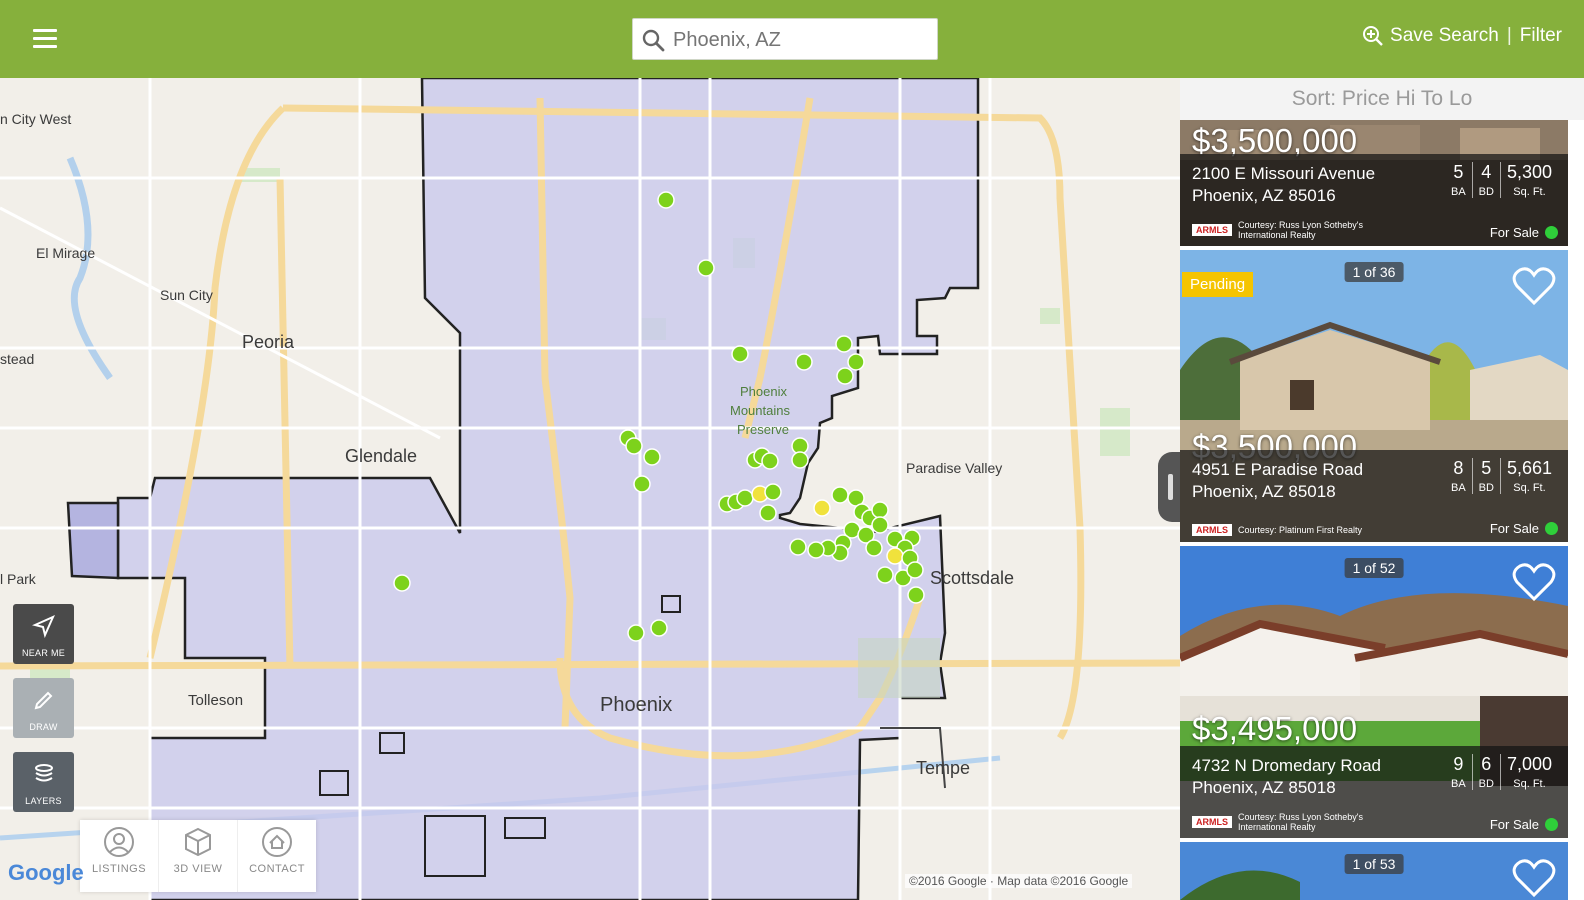 Image resolution: width=1584 pixels, height=900 pixels. Describe the element at coordinates (1541, 36) in the screenshot. I see `filter-button: Filter` at that location.